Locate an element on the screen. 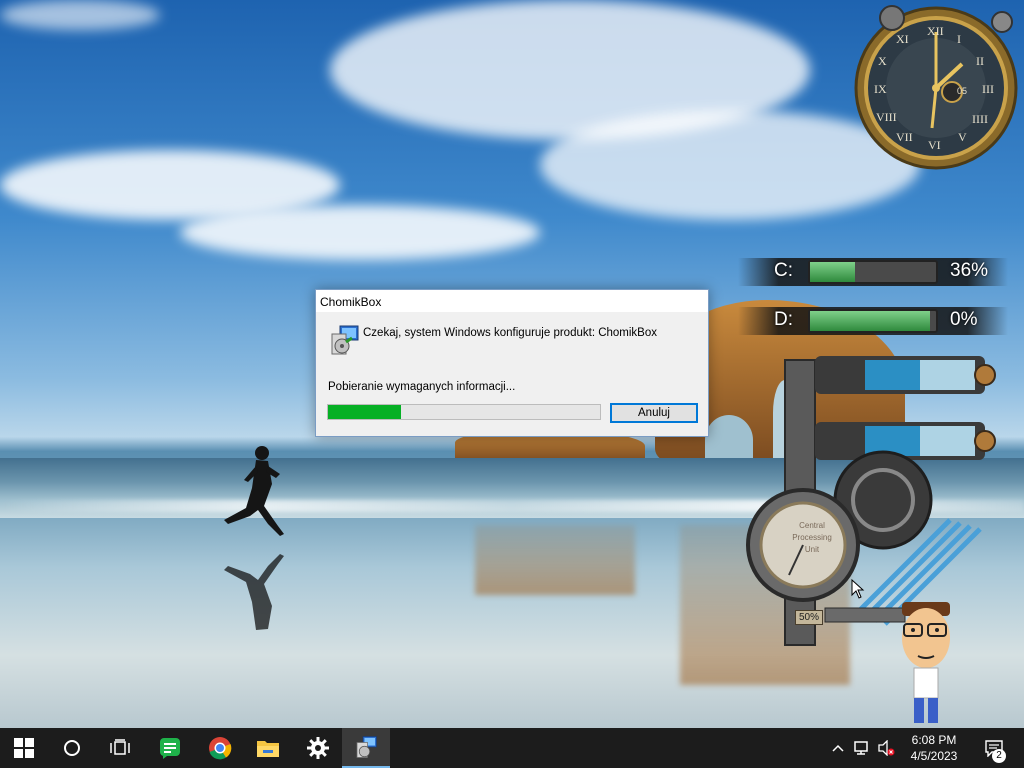 The width and height of the screenshot is (1024, 768). gauge-face-text: Central Processing Unit is located at coordinates (812, 538).